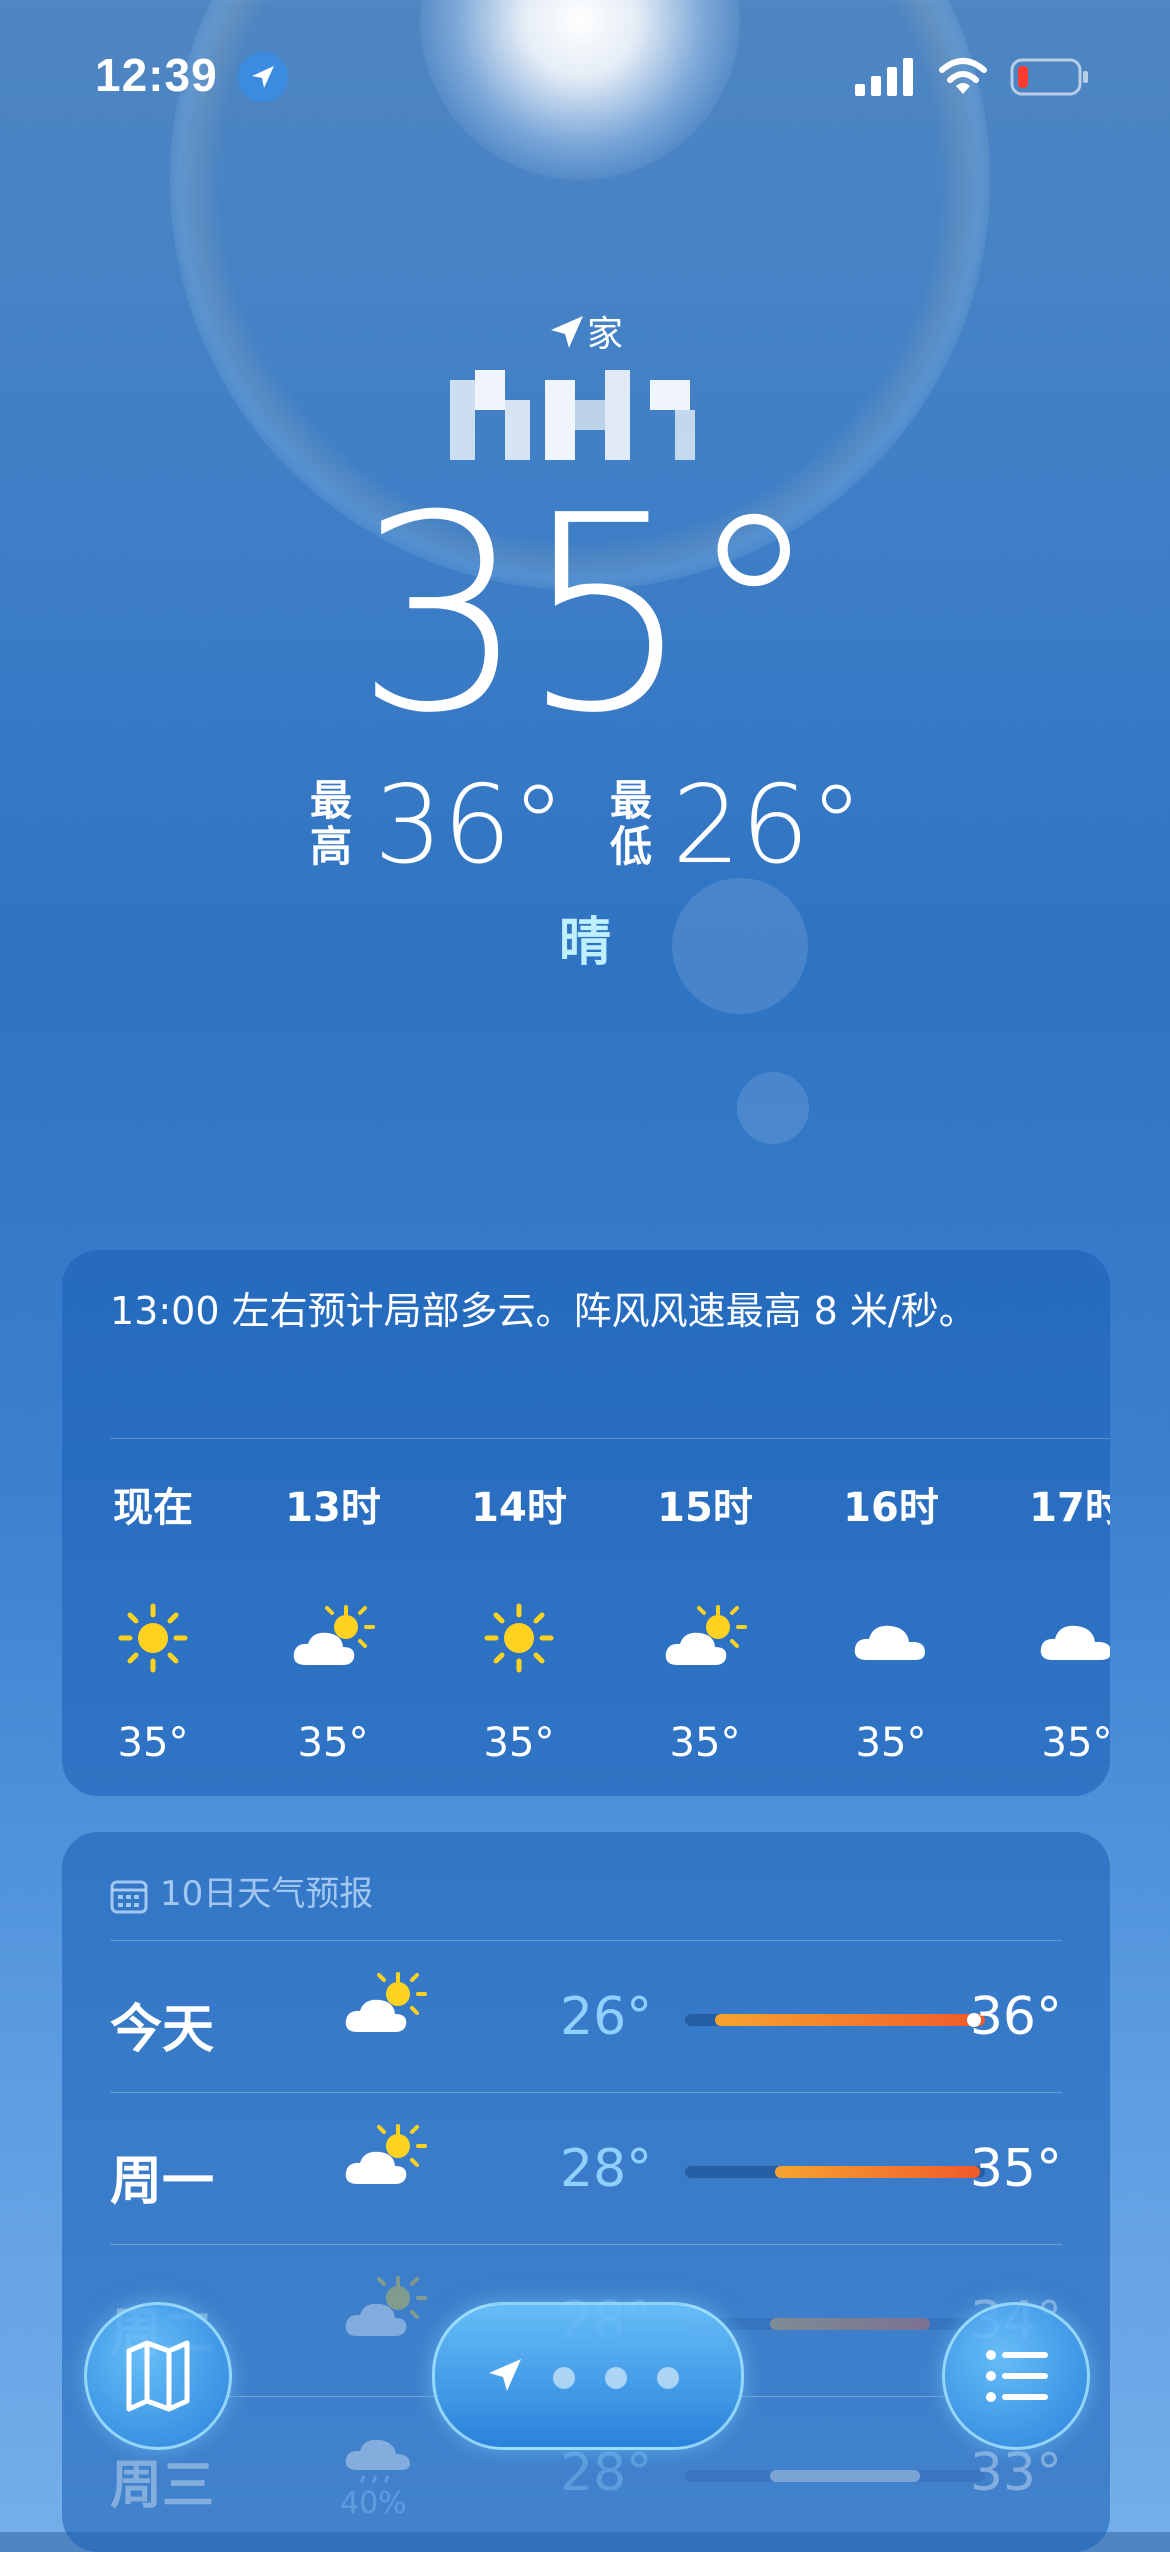 Image resolution: width=1170 pixels, height=2552 pixels. What do you see at coordinates (585, 331) in the screenshot?
I see `current-location-label: 家` at bounding box center [585, 331].